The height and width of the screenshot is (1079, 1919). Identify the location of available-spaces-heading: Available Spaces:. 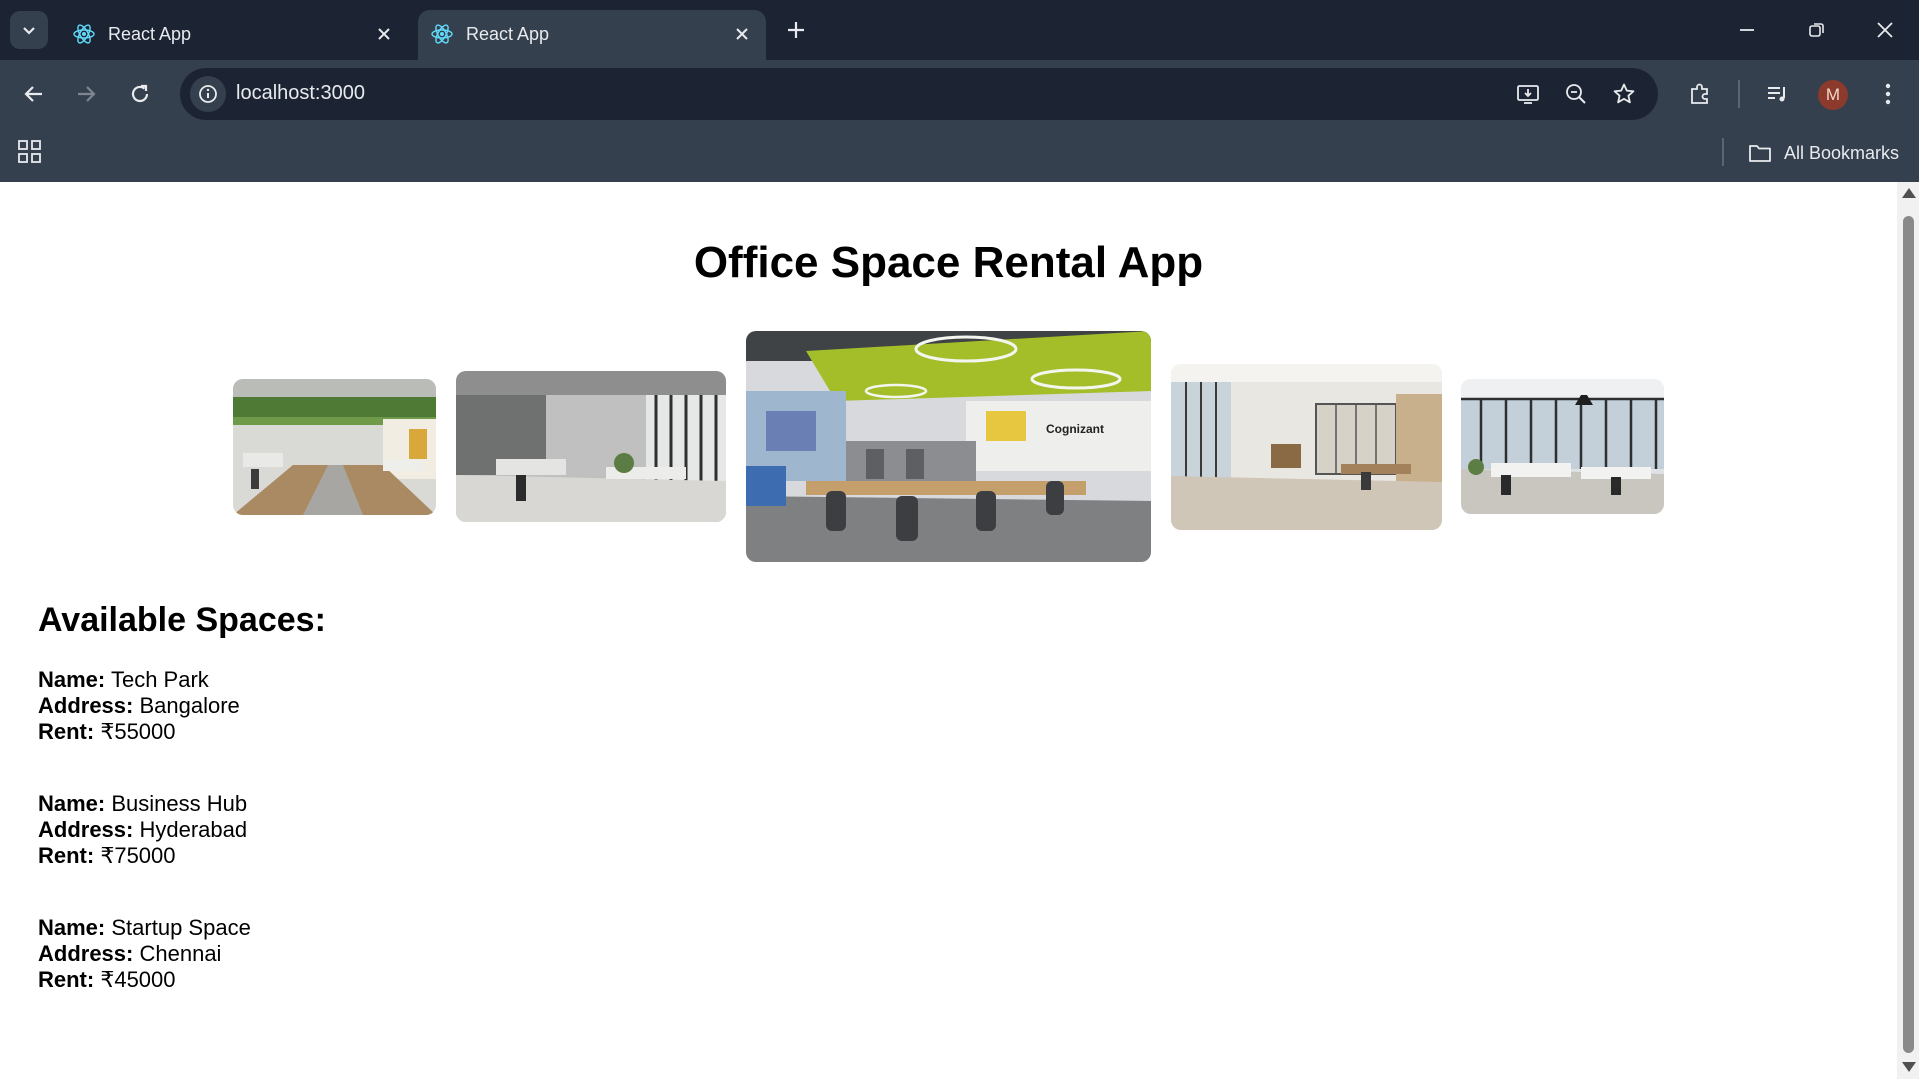
(182, 620).